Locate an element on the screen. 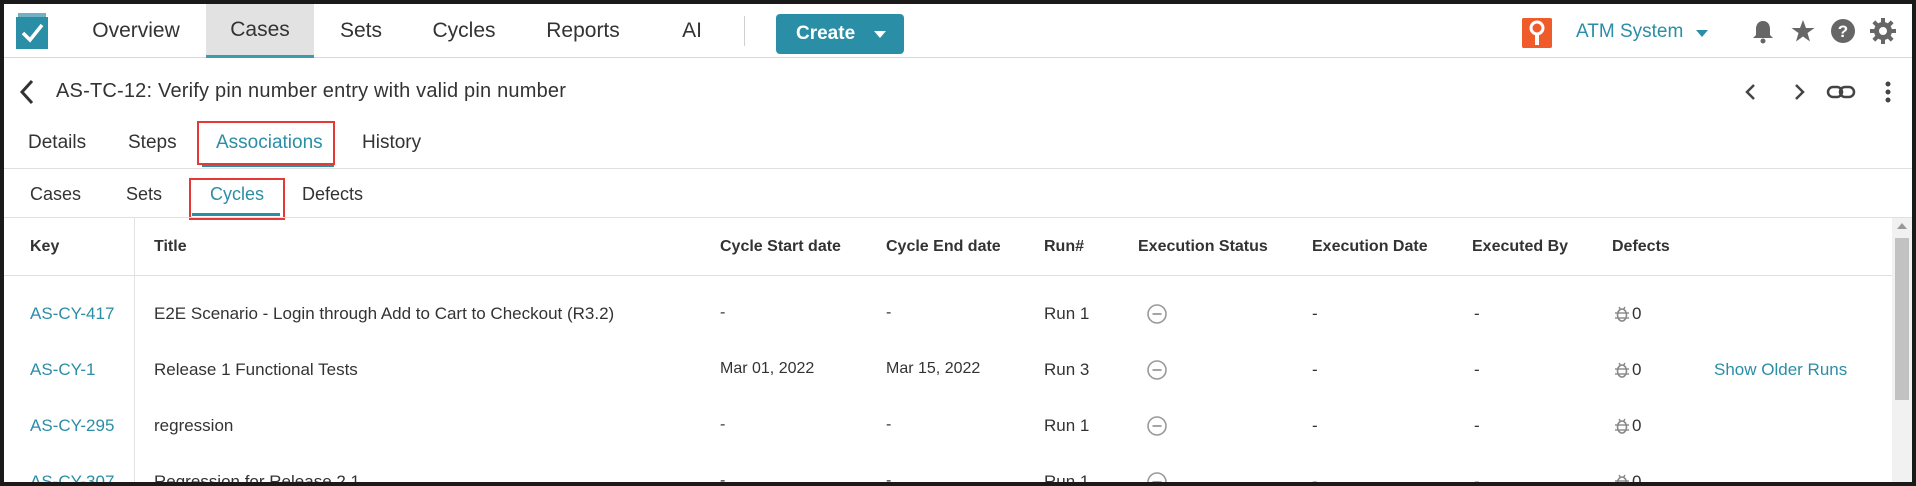 The image size is (1916, 486). highlight-box-cycles is located at coordinates (237, 199).